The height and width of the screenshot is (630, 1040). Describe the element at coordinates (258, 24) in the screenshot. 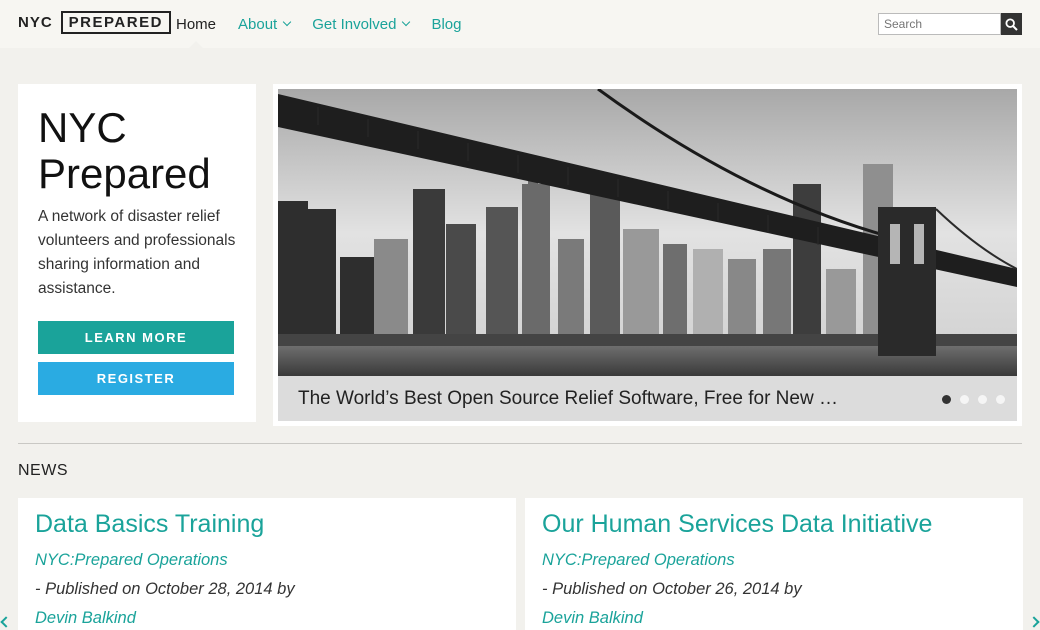

I see `nav-about-label: About` at that location.